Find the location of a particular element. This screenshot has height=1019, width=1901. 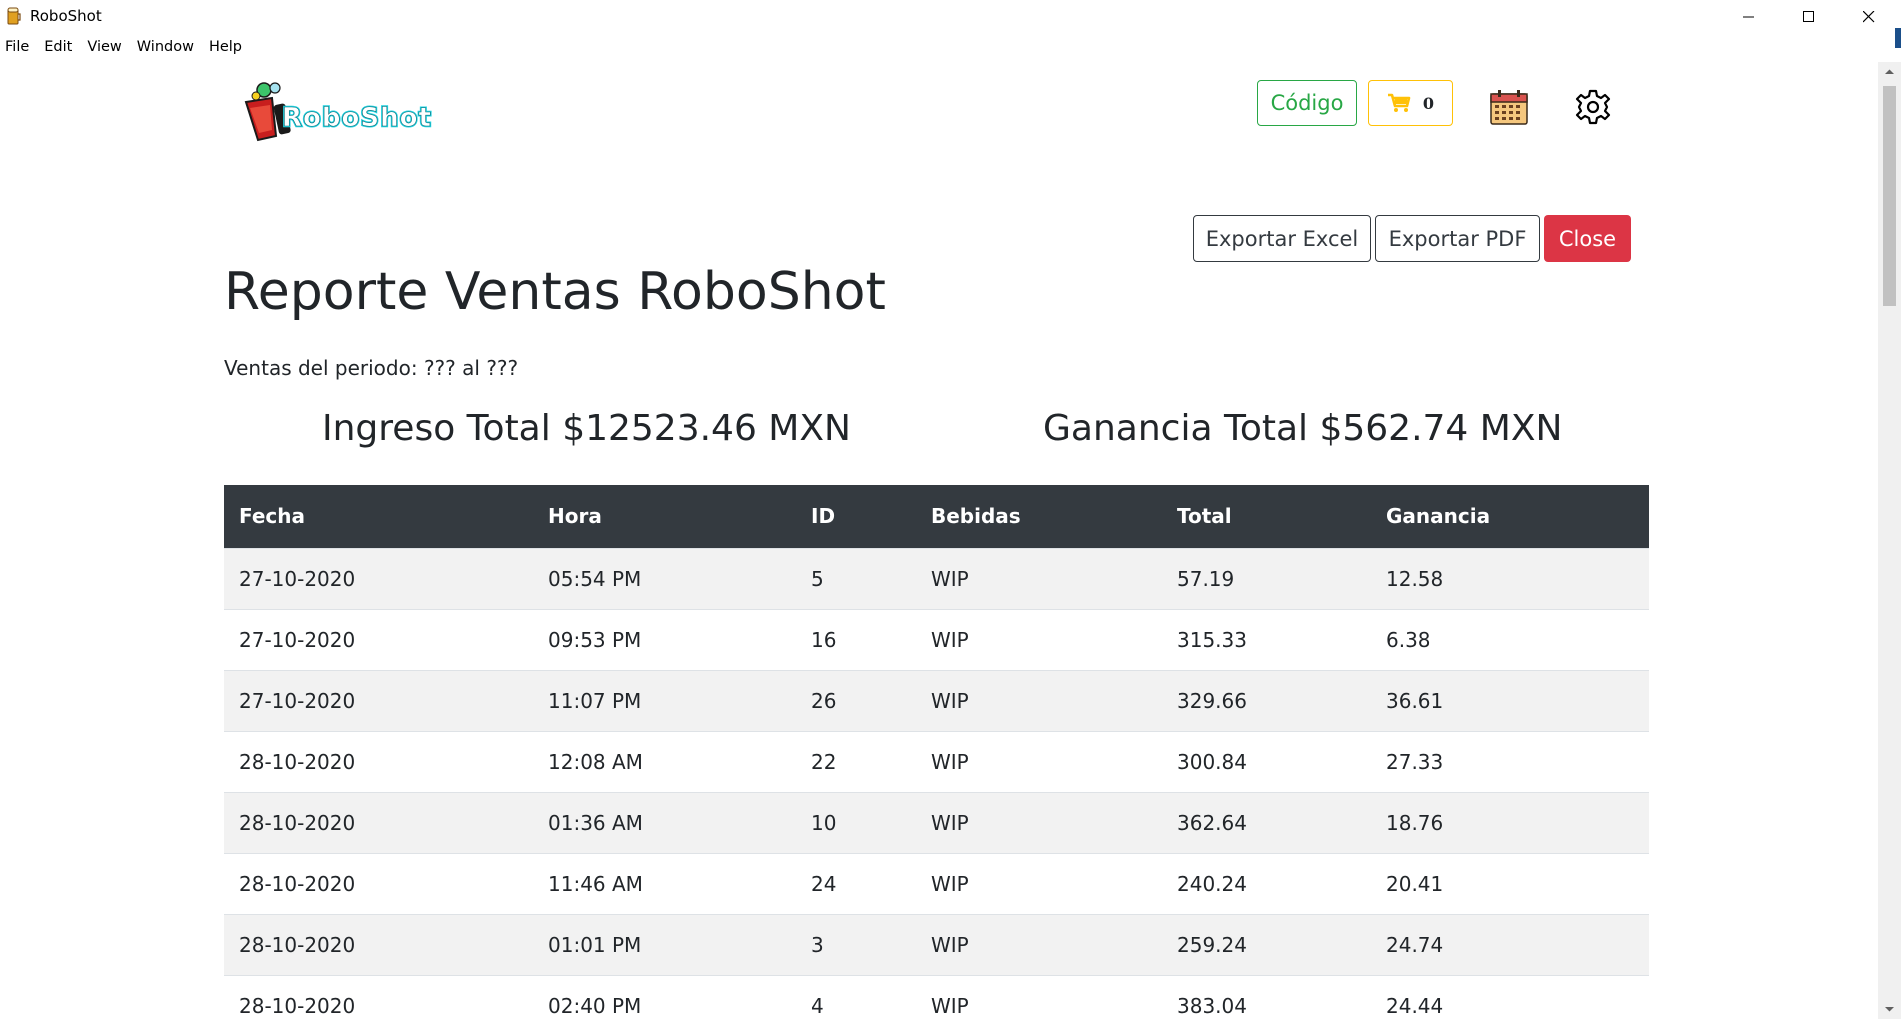

column-header-fecha: Fecha is located at coordinates (378, 516).